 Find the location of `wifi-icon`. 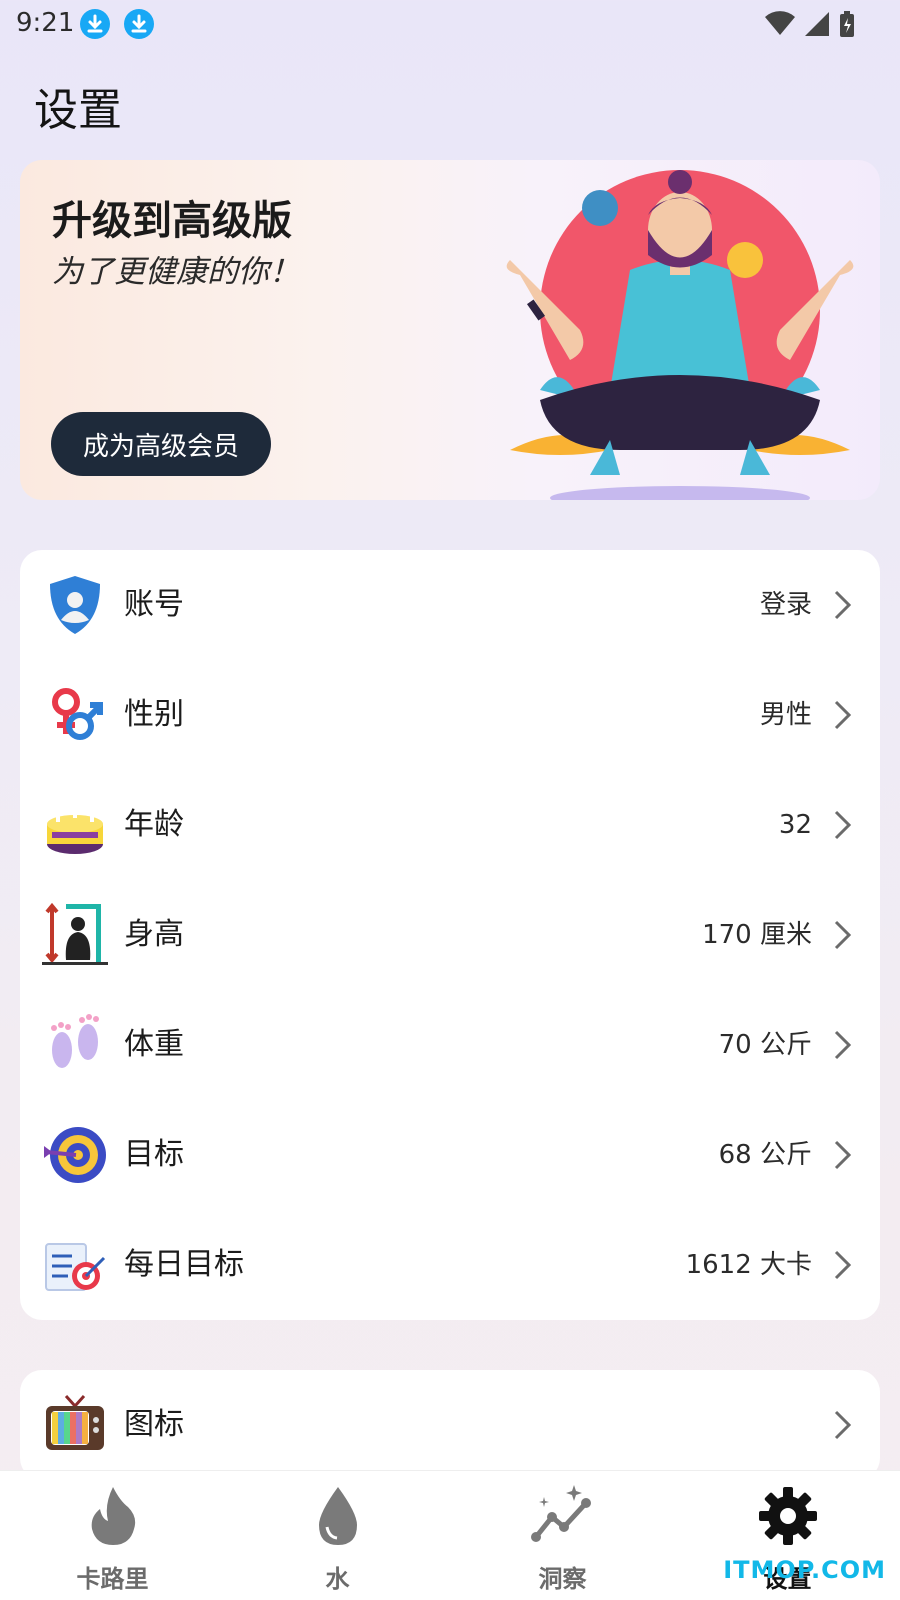

wifi-icon is located at coordinates (780, 23).